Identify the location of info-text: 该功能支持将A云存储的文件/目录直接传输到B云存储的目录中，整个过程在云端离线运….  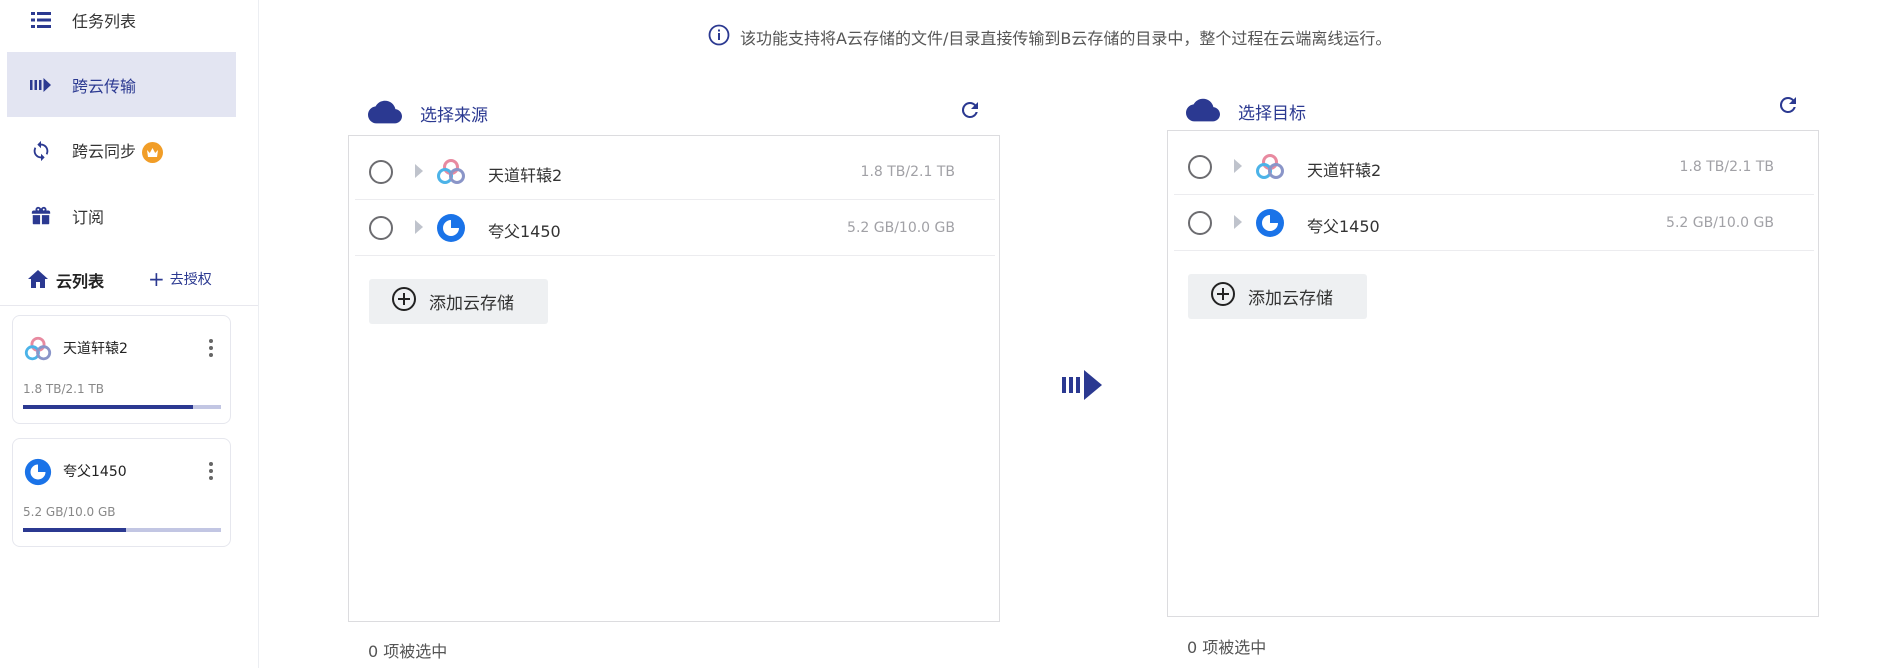
(1066, 38).